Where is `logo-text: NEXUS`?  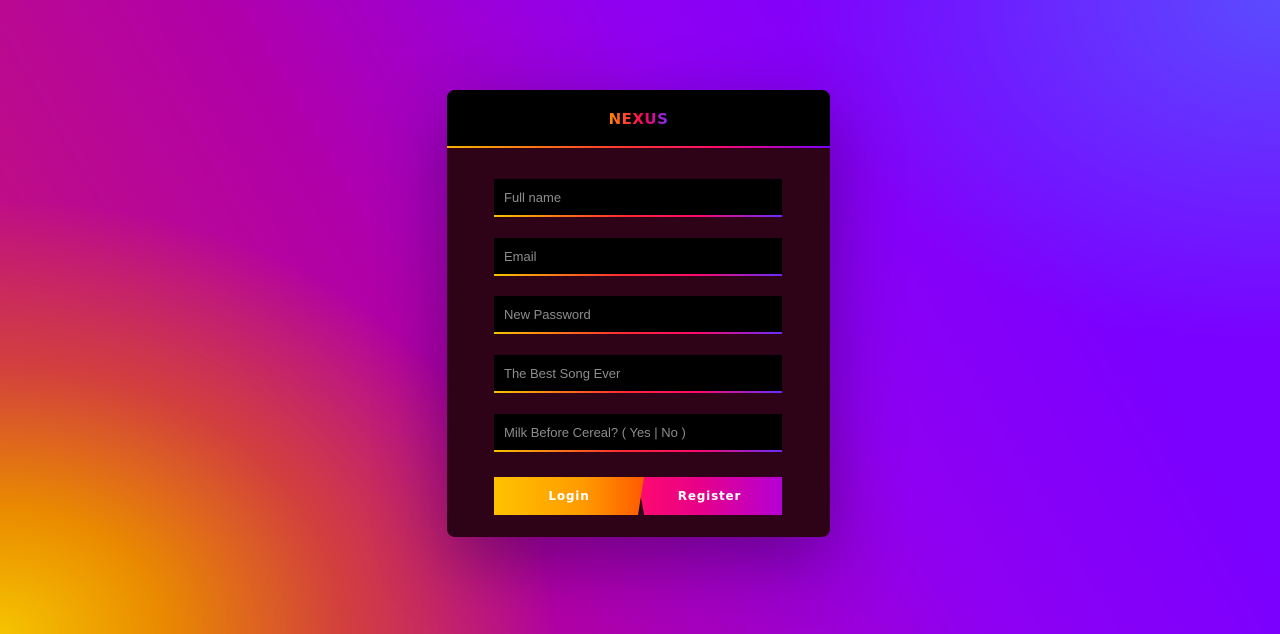 logo-text: NEXUS is located at coordinates (638, 119).